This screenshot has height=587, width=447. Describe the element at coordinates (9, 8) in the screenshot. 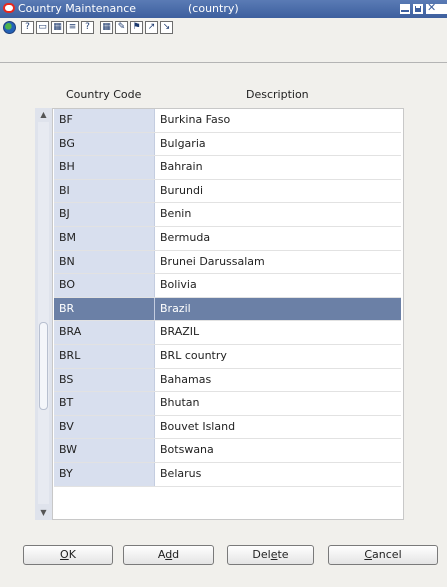

I see `oracle-logo-icon` at that location.